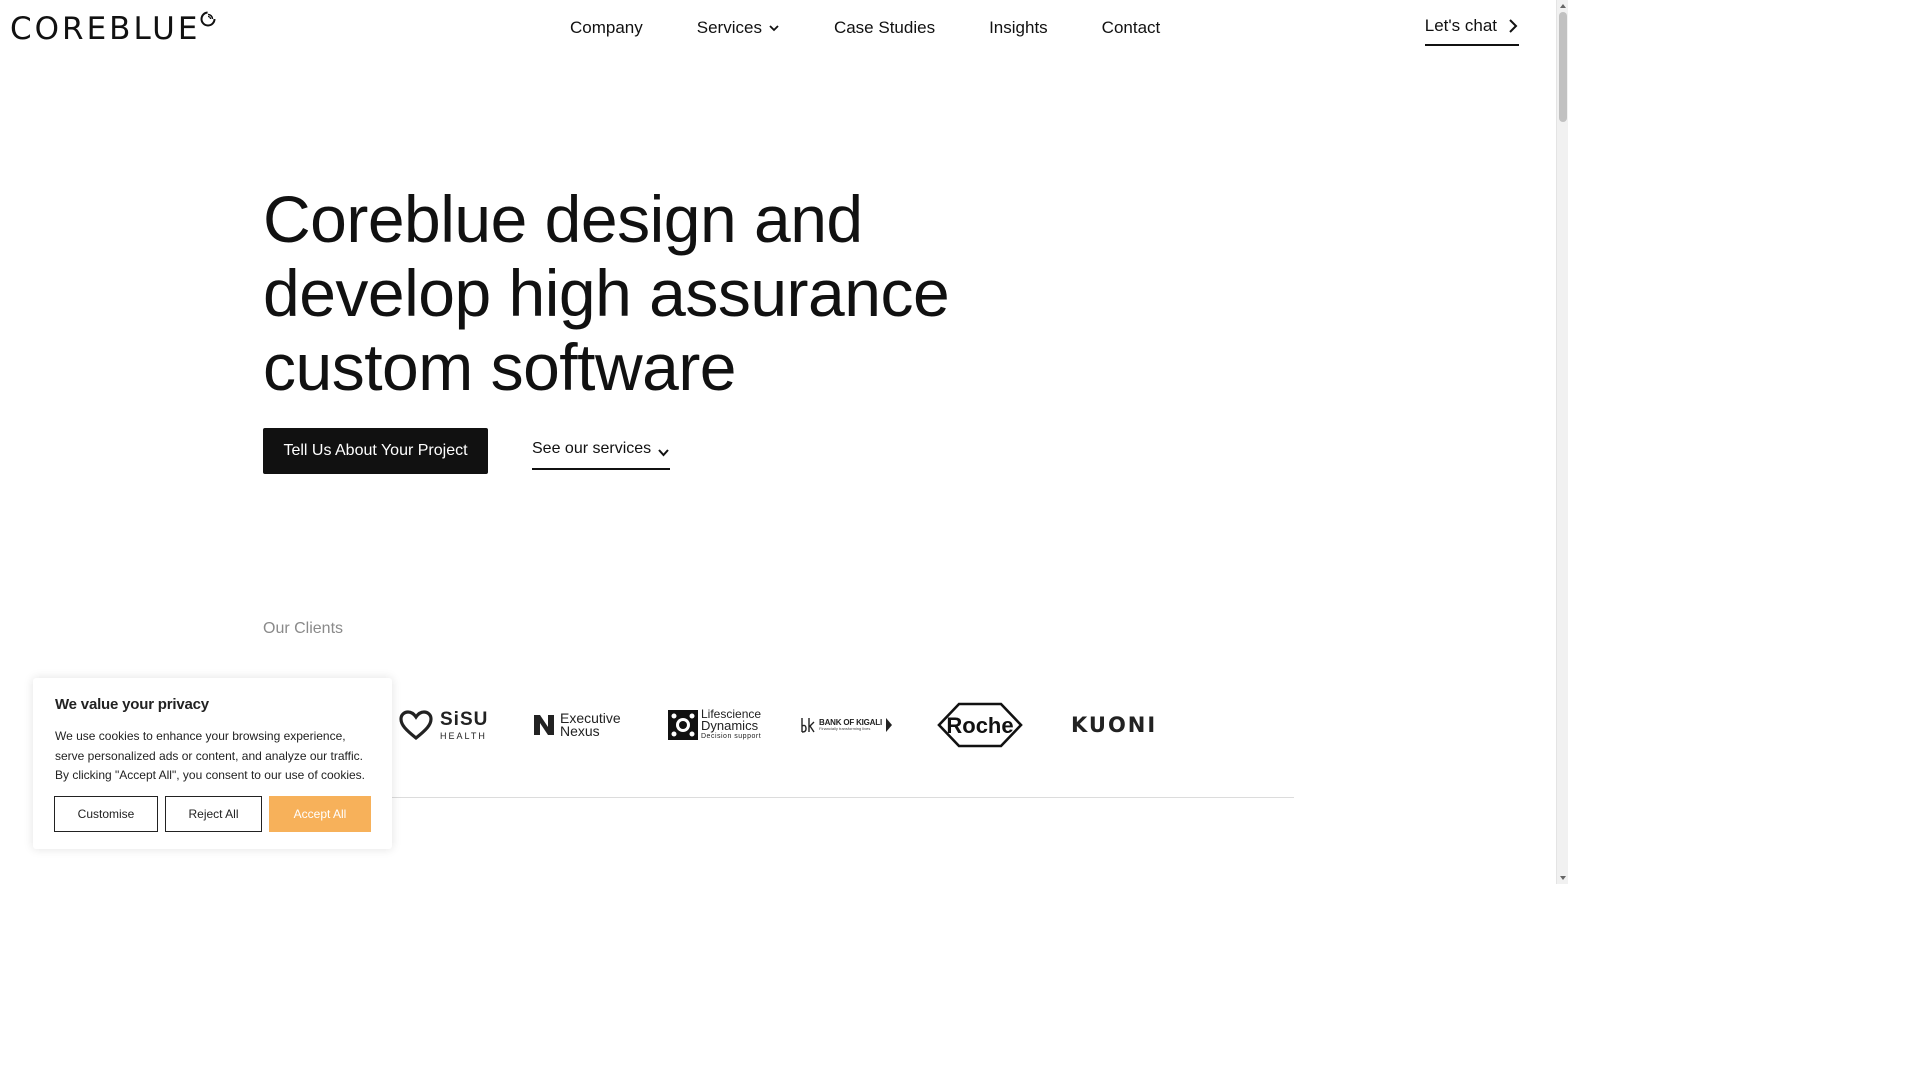 The image size is (1920, 1080). I want to click on executive-nexus-logo: Executive Nexus, so click(577, 725).